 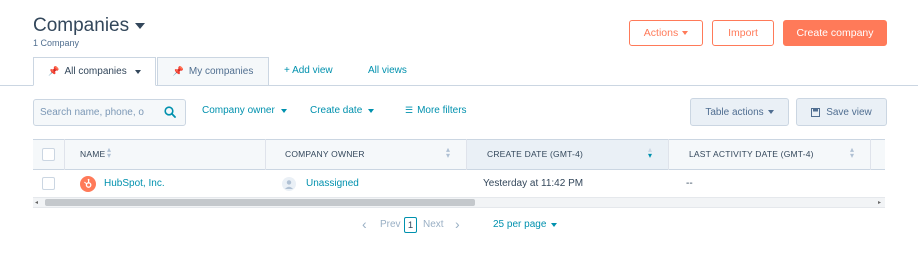 What do you see at coordinates (289, 184) in the screenshot?
I see `avatar-icon` at bounding box center [289, 184].